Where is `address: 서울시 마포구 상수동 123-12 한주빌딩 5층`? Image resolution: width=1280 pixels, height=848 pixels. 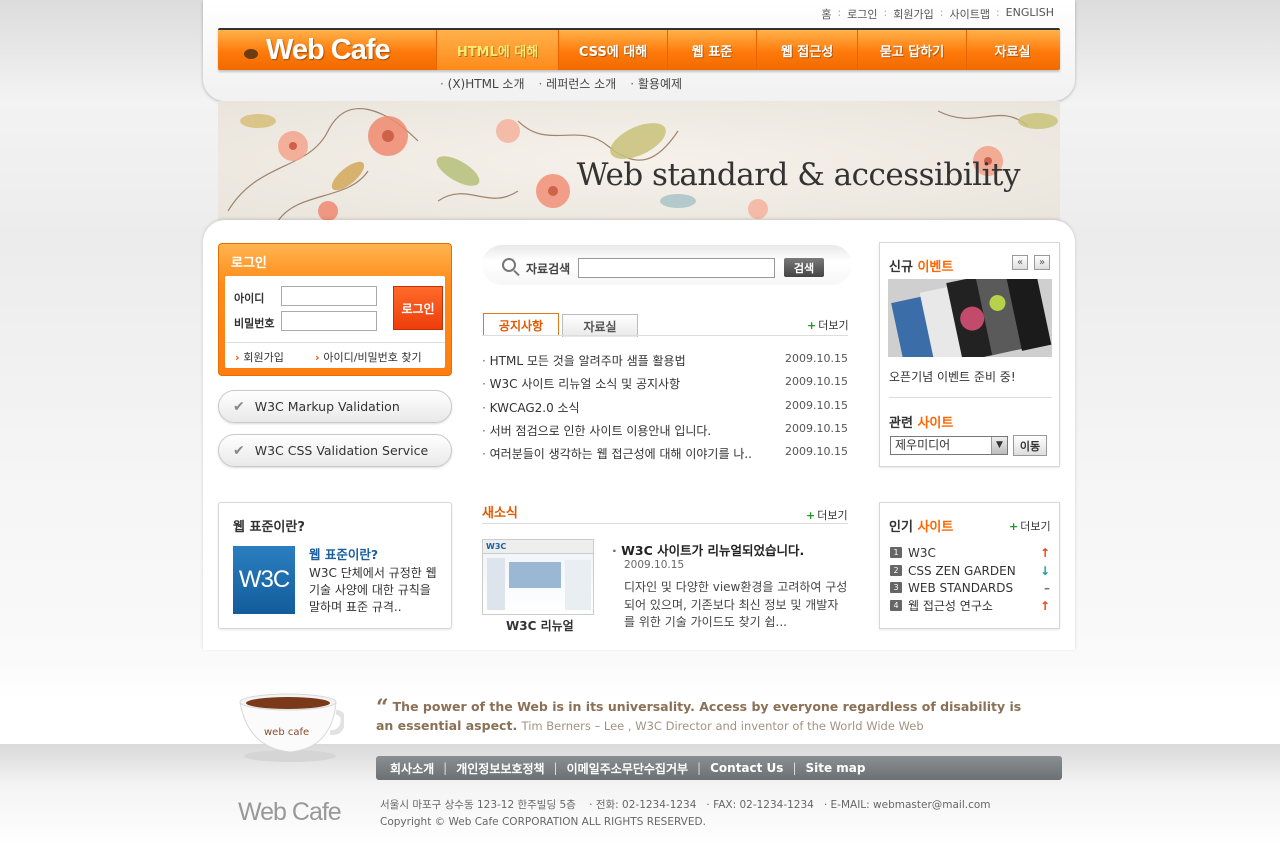 address: 서울시 마포구 상수동 123-12 한주빌딩 5층 is located at coordinates (478, 805).